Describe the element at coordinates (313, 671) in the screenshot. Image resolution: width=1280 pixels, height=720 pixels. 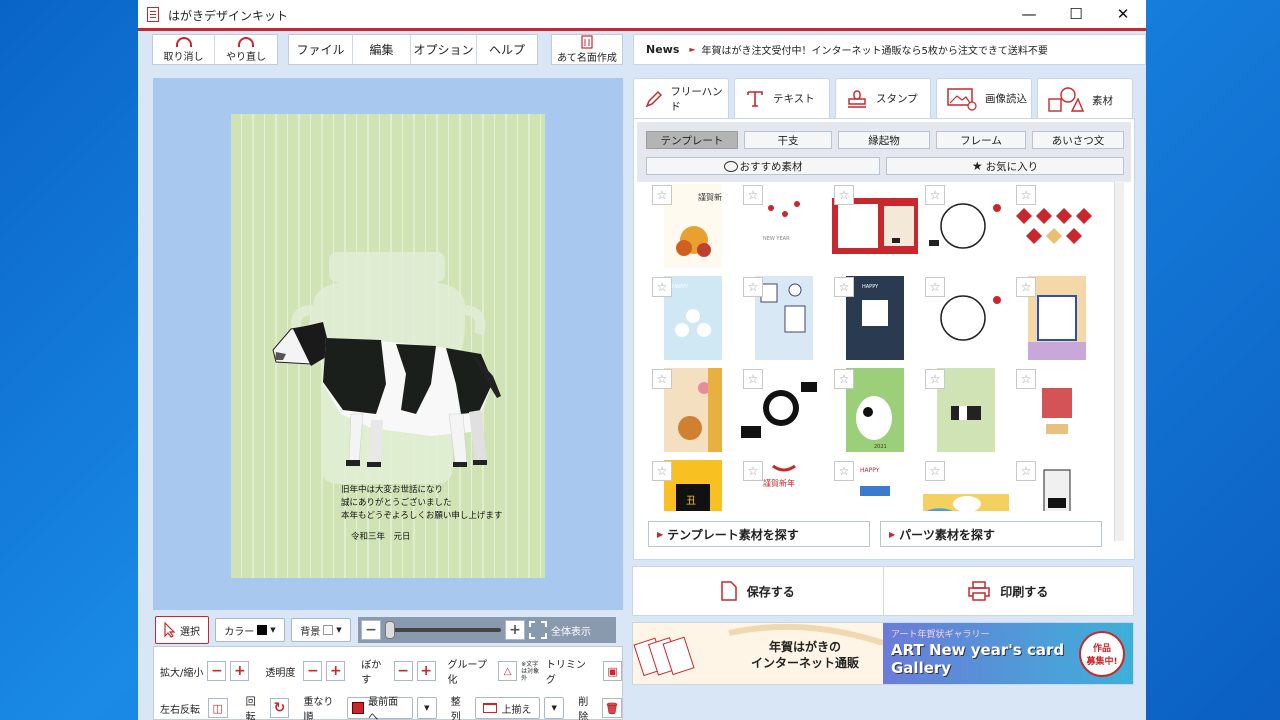
I see `opacity-down-button: −` at that location.